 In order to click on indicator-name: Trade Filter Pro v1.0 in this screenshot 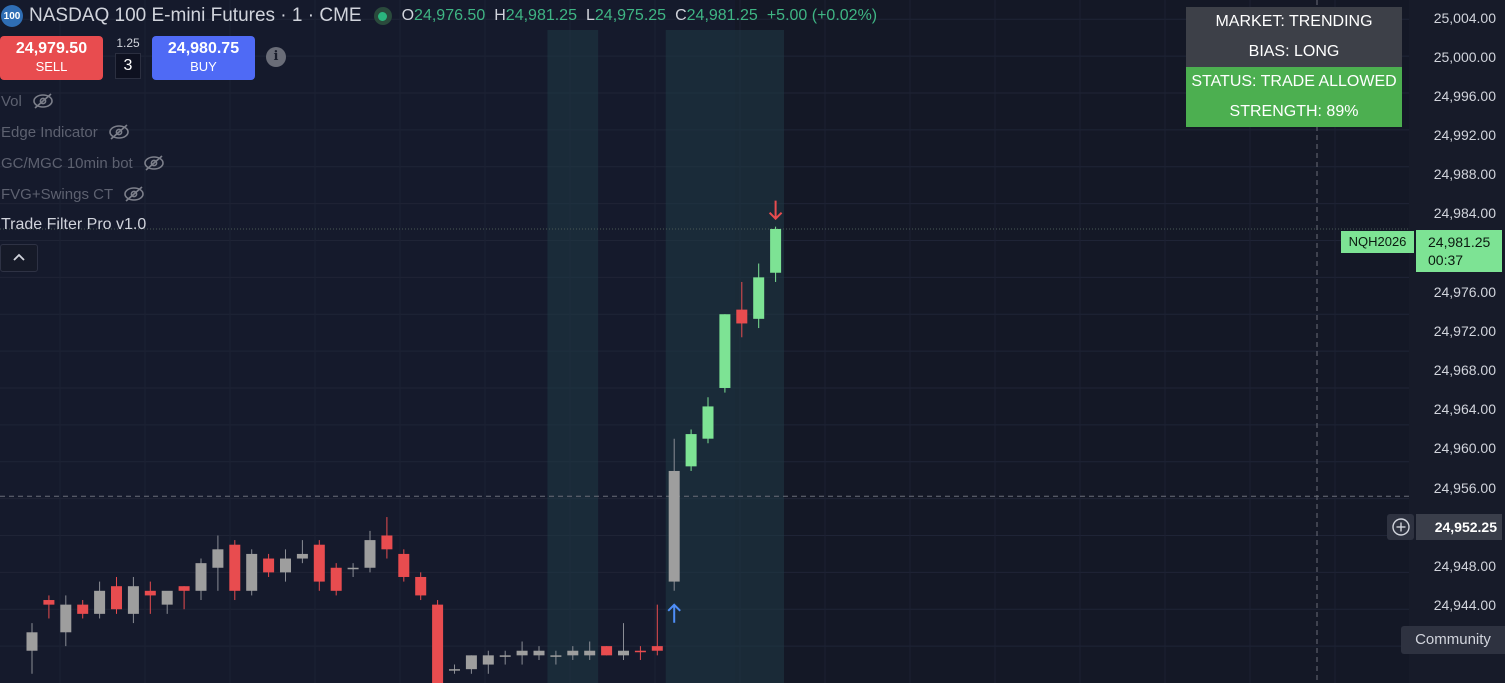, I will do `click(74, 224)`.